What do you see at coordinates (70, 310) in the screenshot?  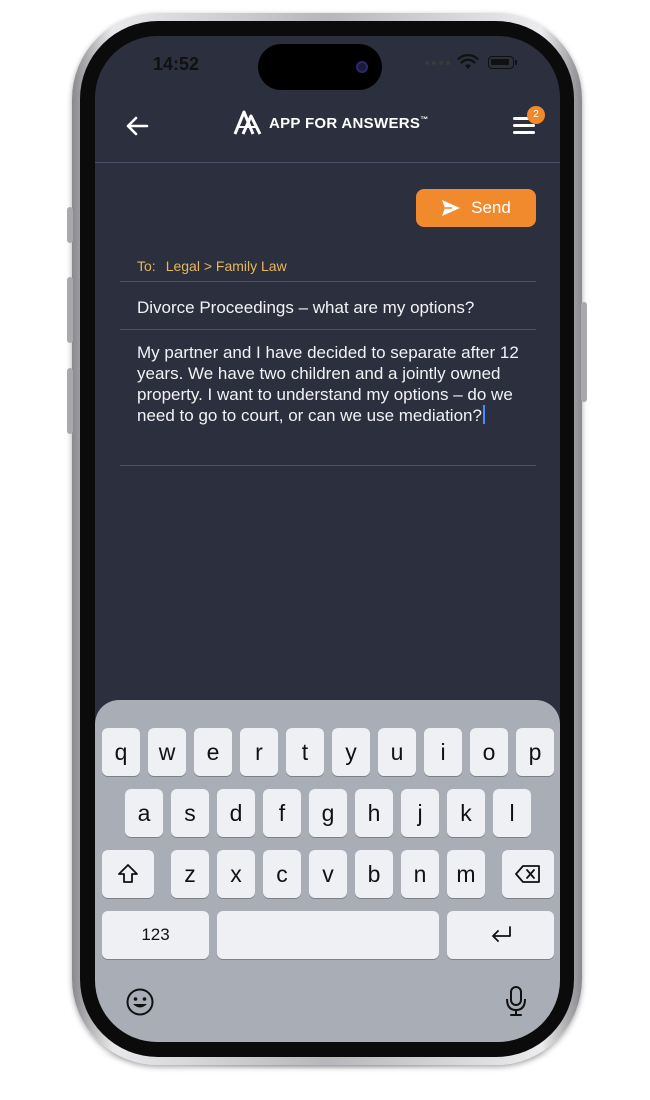 I see `volume-up-button` at bounding box center [70, 310].